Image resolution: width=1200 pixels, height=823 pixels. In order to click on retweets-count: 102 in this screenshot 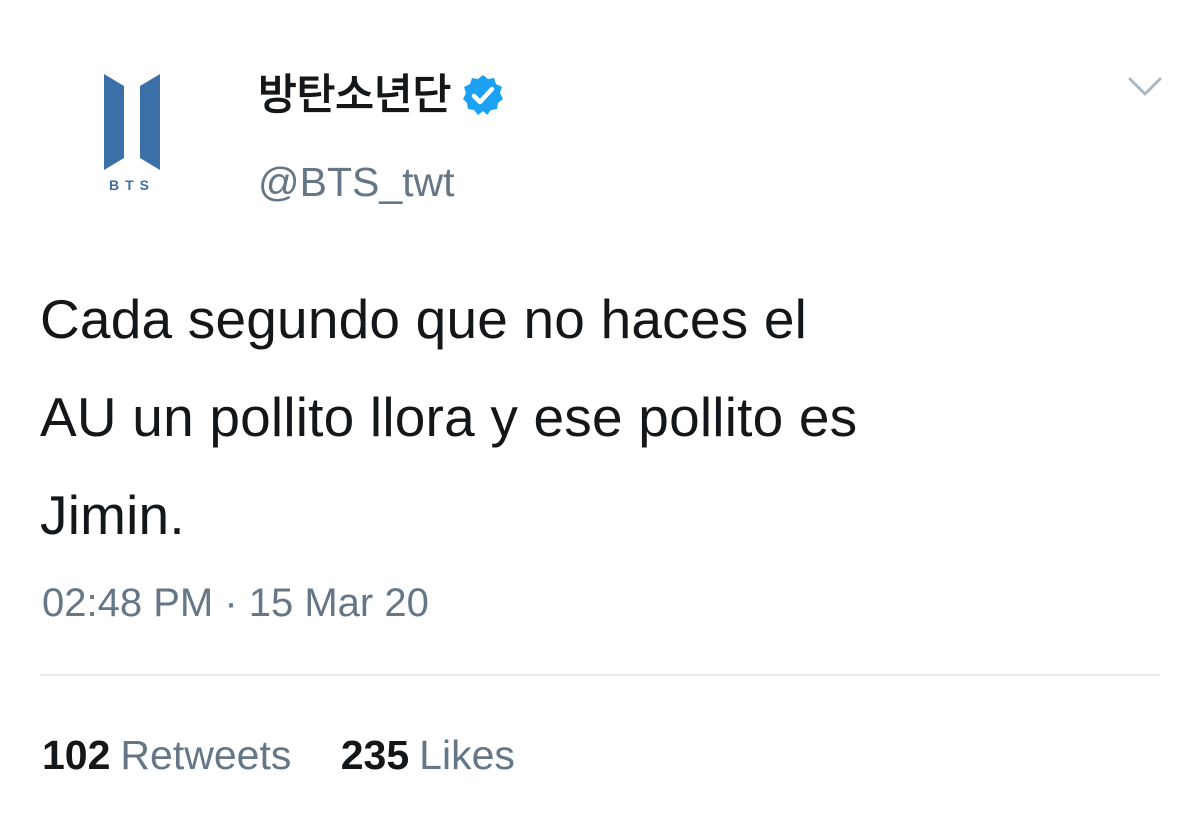, I will do `click(76, 755)`.